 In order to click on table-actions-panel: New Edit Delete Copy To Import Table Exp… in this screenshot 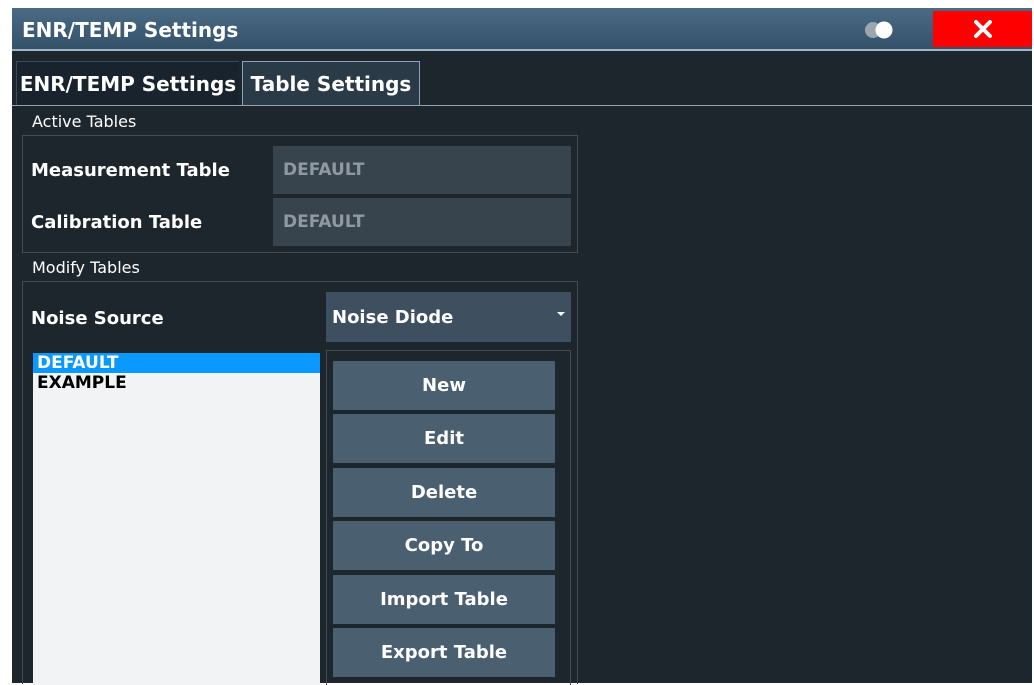, I will do `click(448, 517)`.